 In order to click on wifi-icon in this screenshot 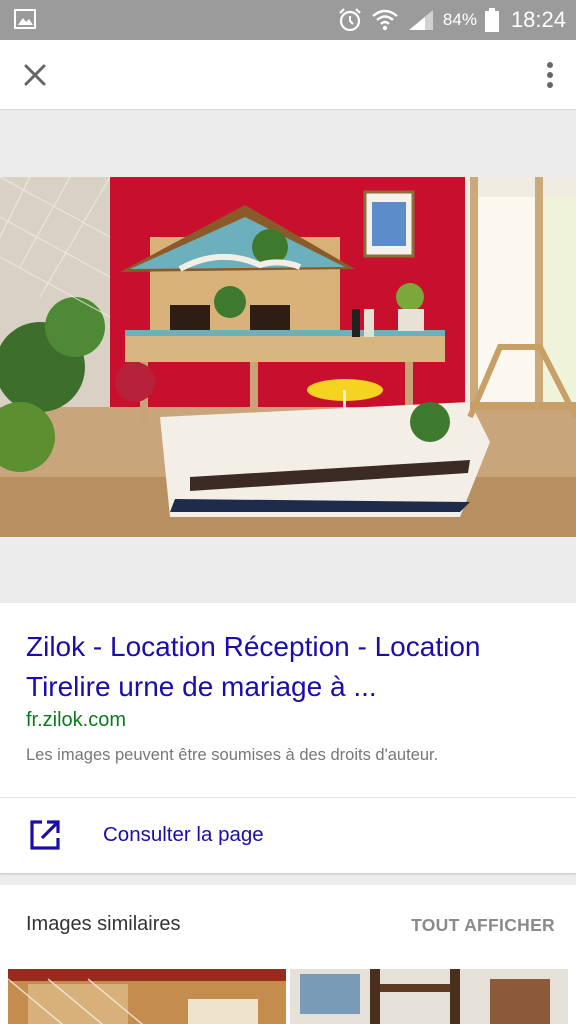, I will do `click(385, 20)`.